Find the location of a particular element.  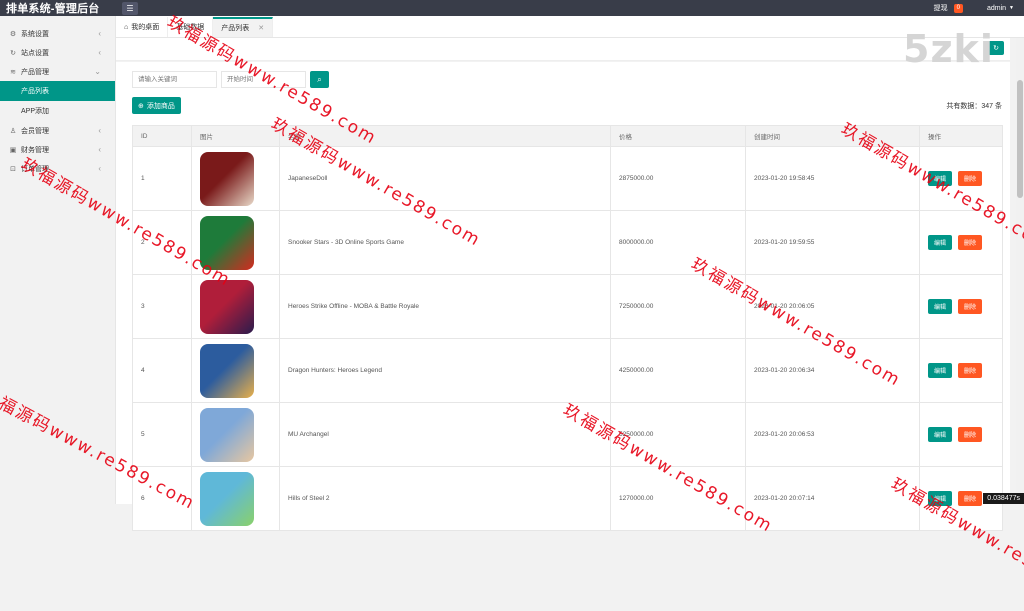

cell-name: Hills of Steel 2 is located at coordinates (445, 499).